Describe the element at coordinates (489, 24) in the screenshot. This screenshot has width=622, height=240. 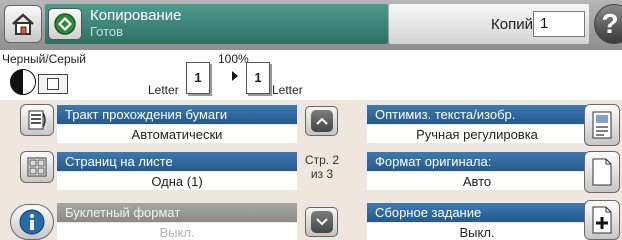
I see `copies-panel: Копий: 1` at that location.